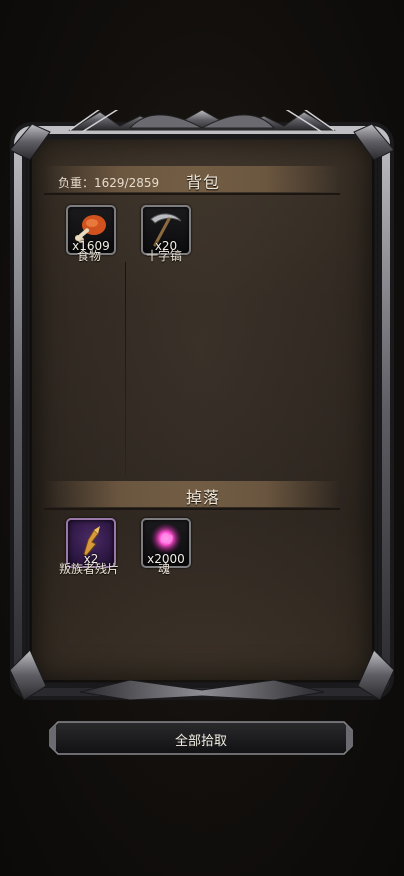  Describe the element at coordinates (163, 256) in the screenshot. I see `item-name: 十字镐` at that location.